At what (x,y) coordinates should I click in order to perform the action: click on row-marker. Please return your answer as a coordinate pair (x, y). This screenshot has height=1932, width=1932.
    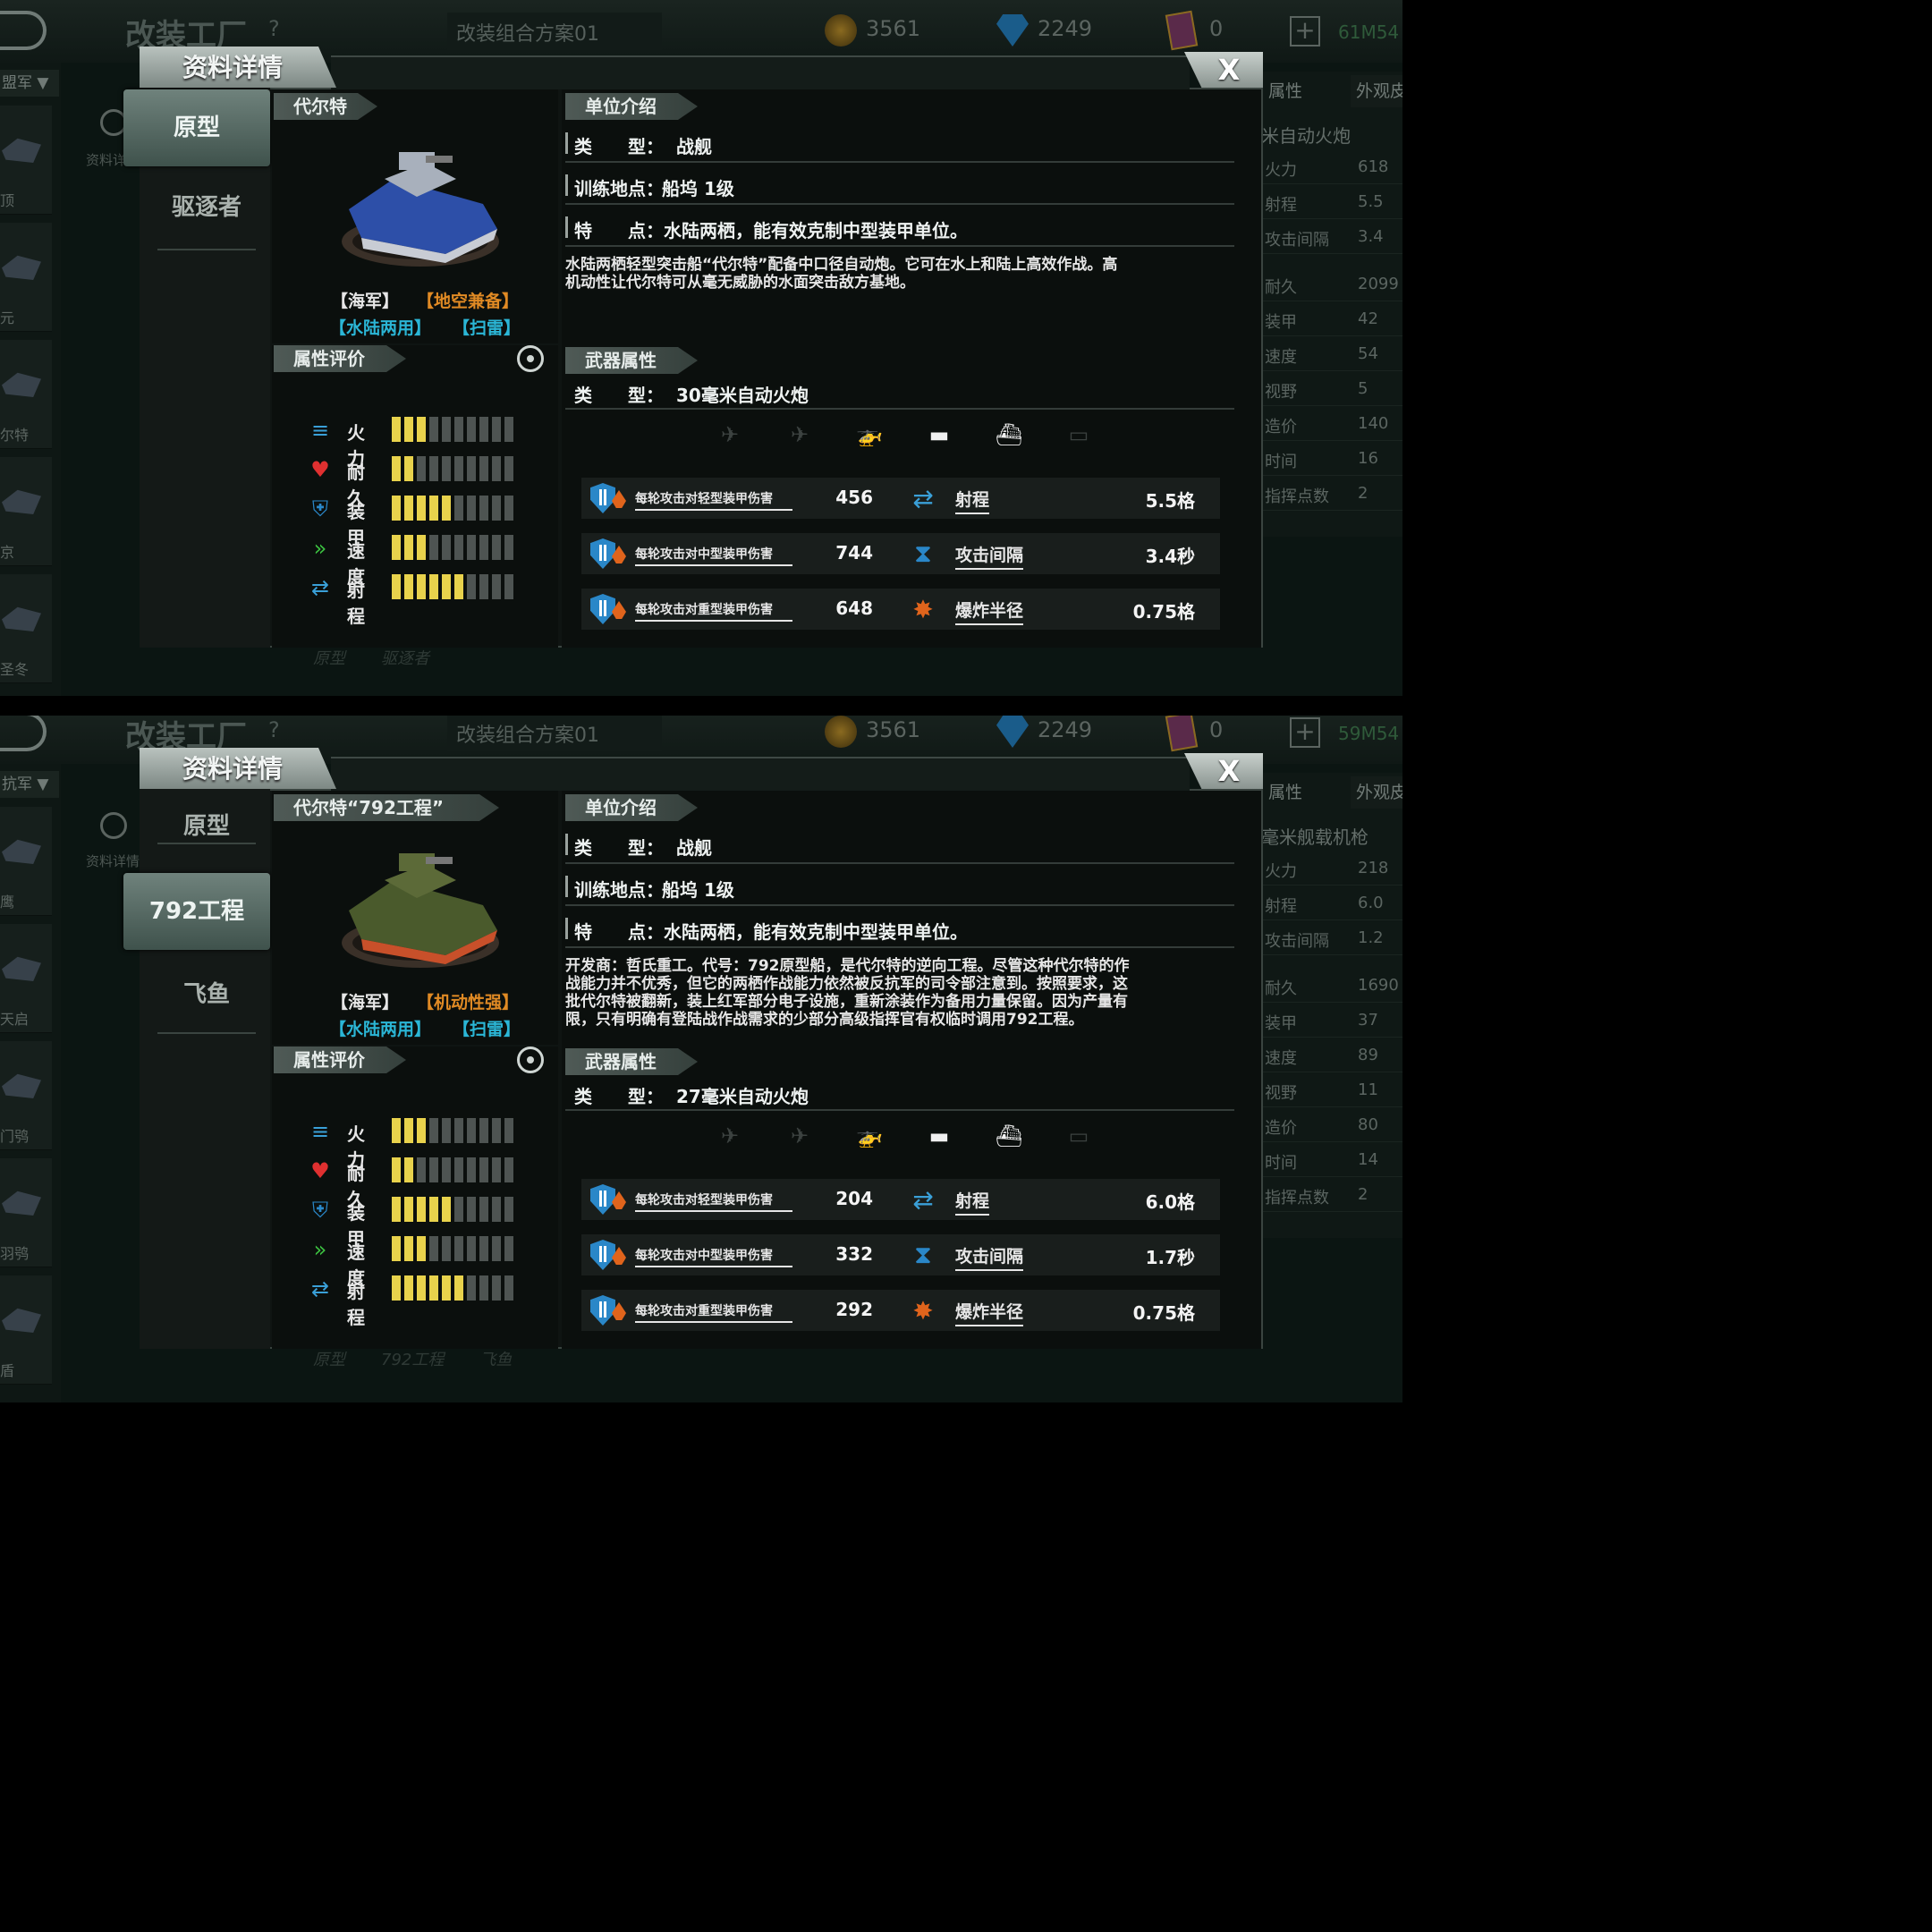
    Looking at the image, I should click on (566, 844).